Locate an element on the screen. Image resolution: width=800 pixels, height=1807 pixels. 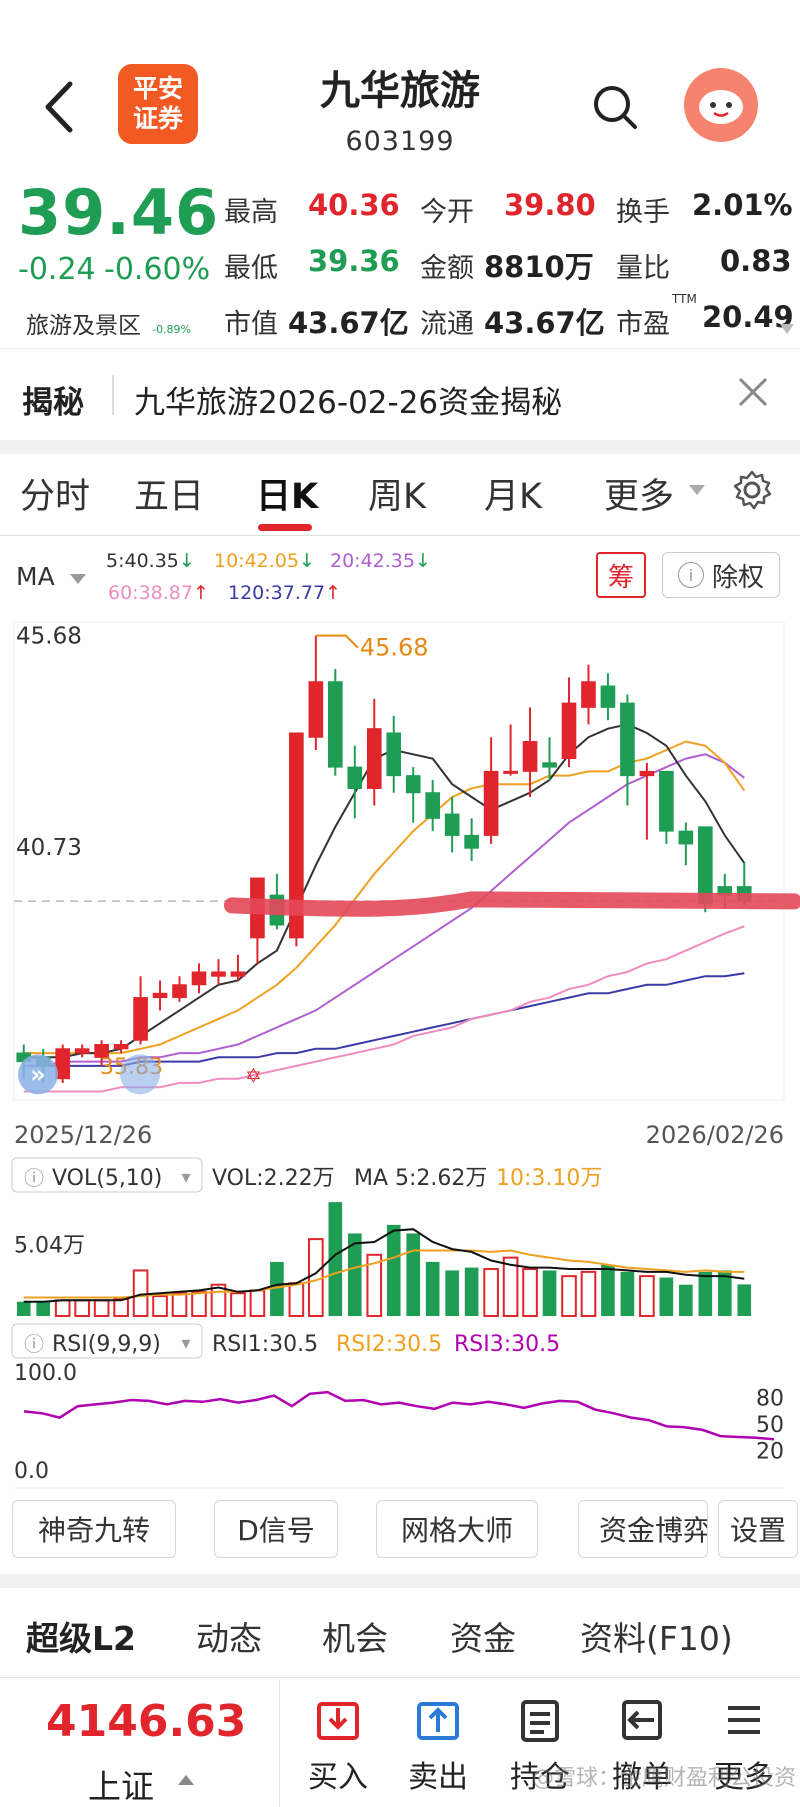
sector-link: 旅游及景区 -0.89% is located at coordinates (108, 323).